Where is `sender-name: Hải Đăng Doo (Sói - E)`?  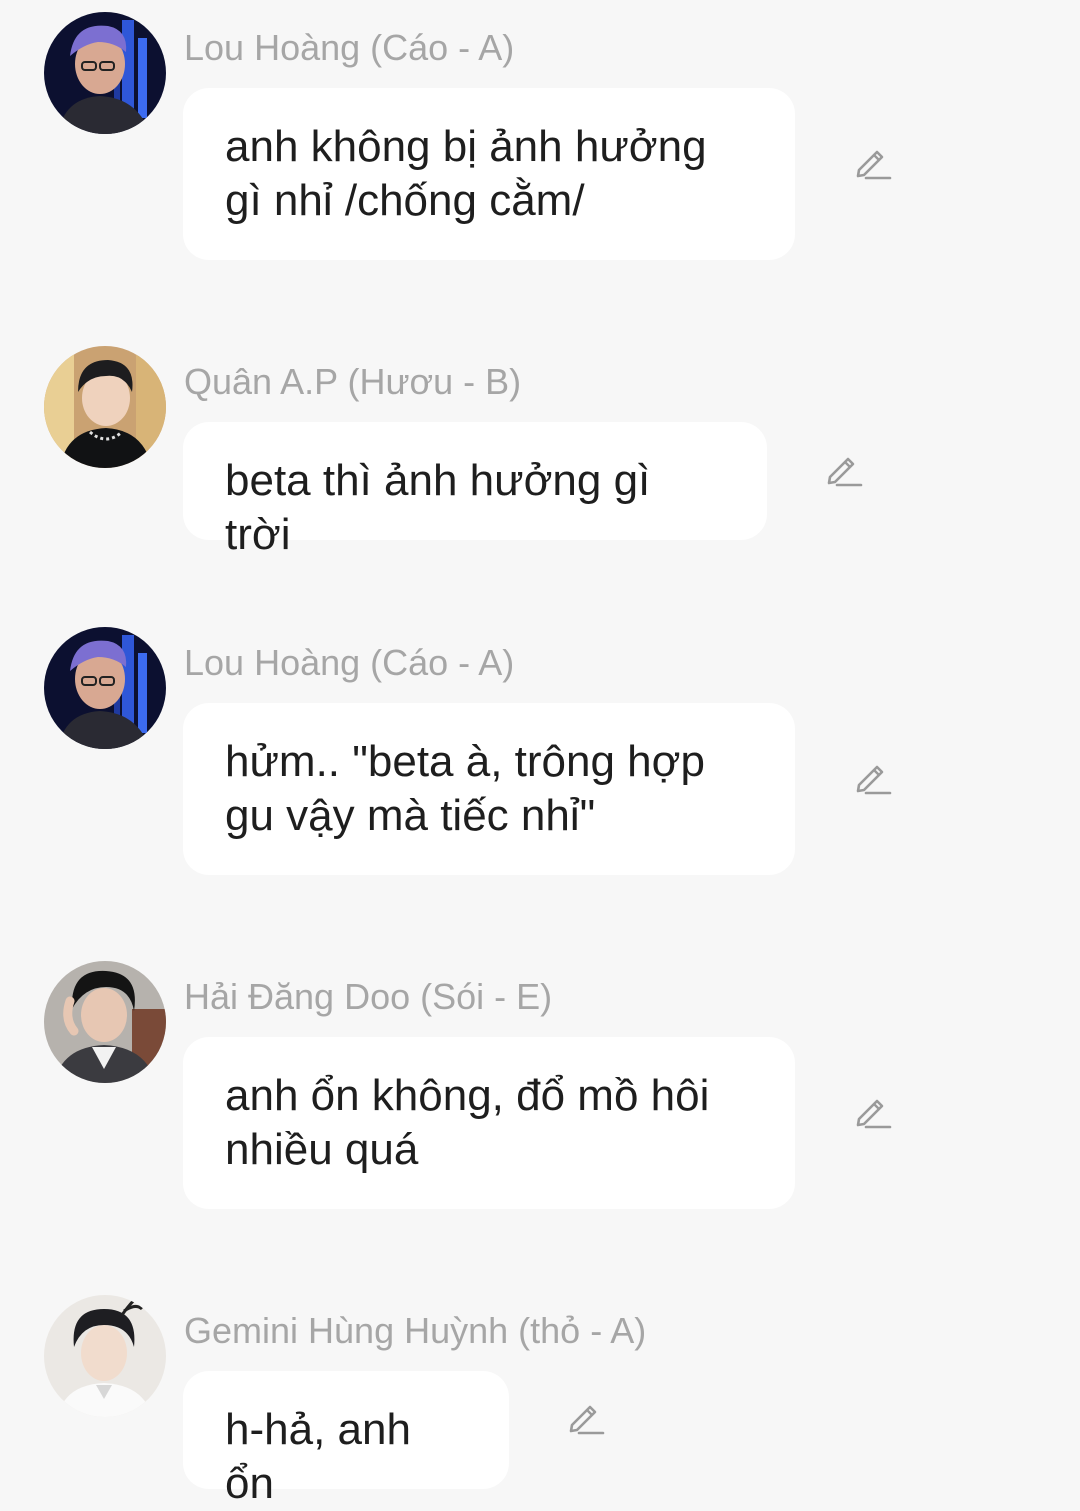
sender-name: Hải Đăng Doo (Sói - E) is located at coordinates (368, 996).